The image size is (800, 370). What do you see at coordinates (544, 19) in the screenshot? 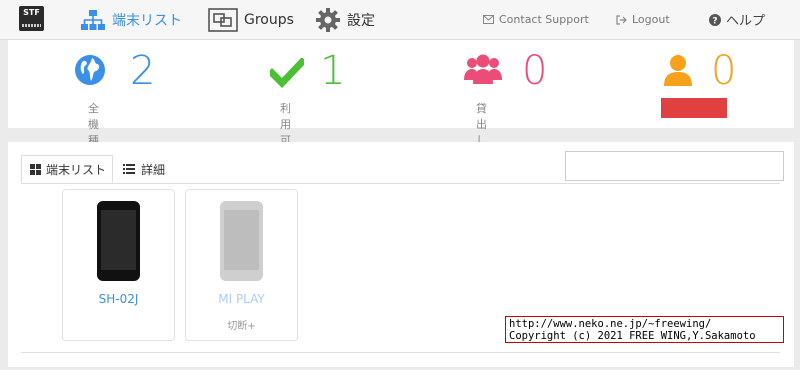
I see `contact-support-label: Contact Support` at bounding box center [544, 19].